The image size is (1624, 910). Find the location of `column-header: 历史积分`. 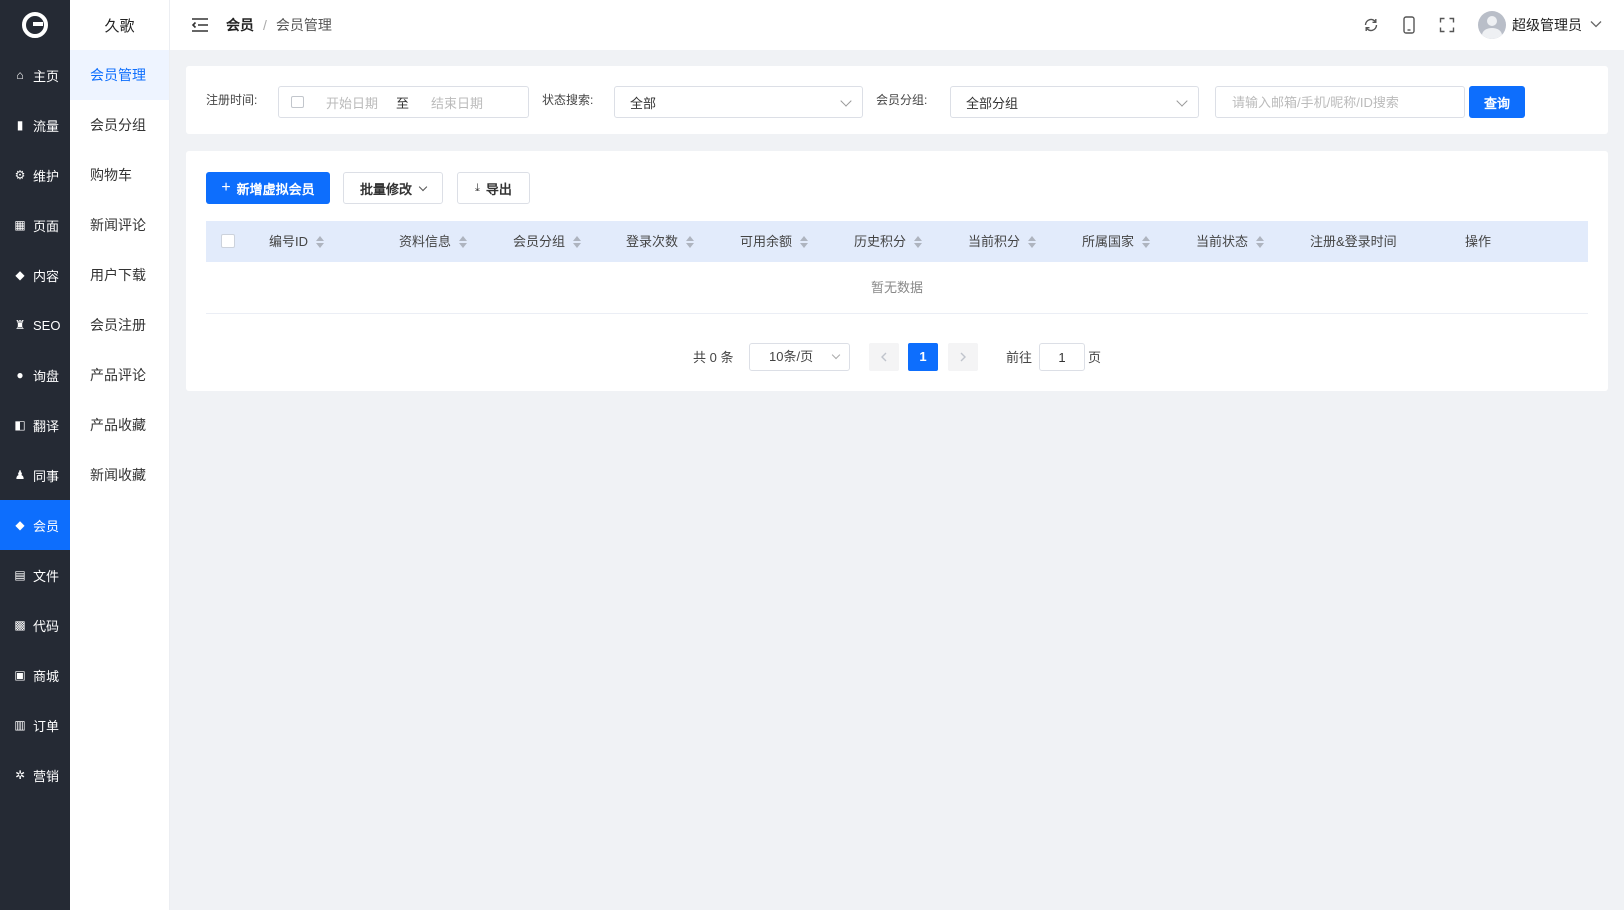

column-header: 历史积分 is located at coordinates (888, 241).